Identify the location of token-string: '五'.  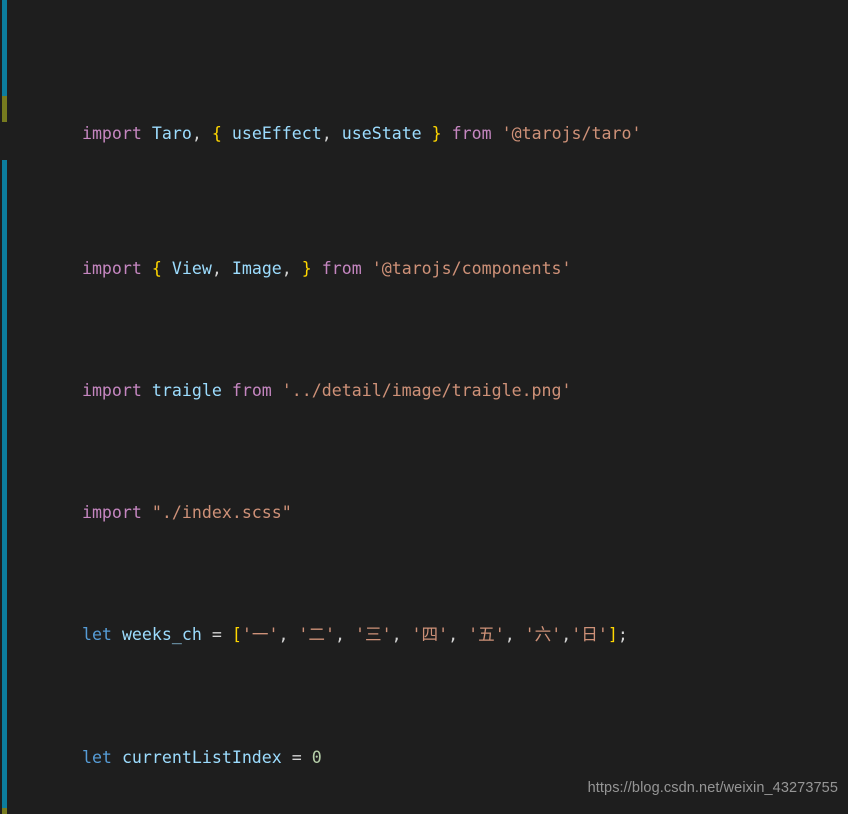
(486, 635).